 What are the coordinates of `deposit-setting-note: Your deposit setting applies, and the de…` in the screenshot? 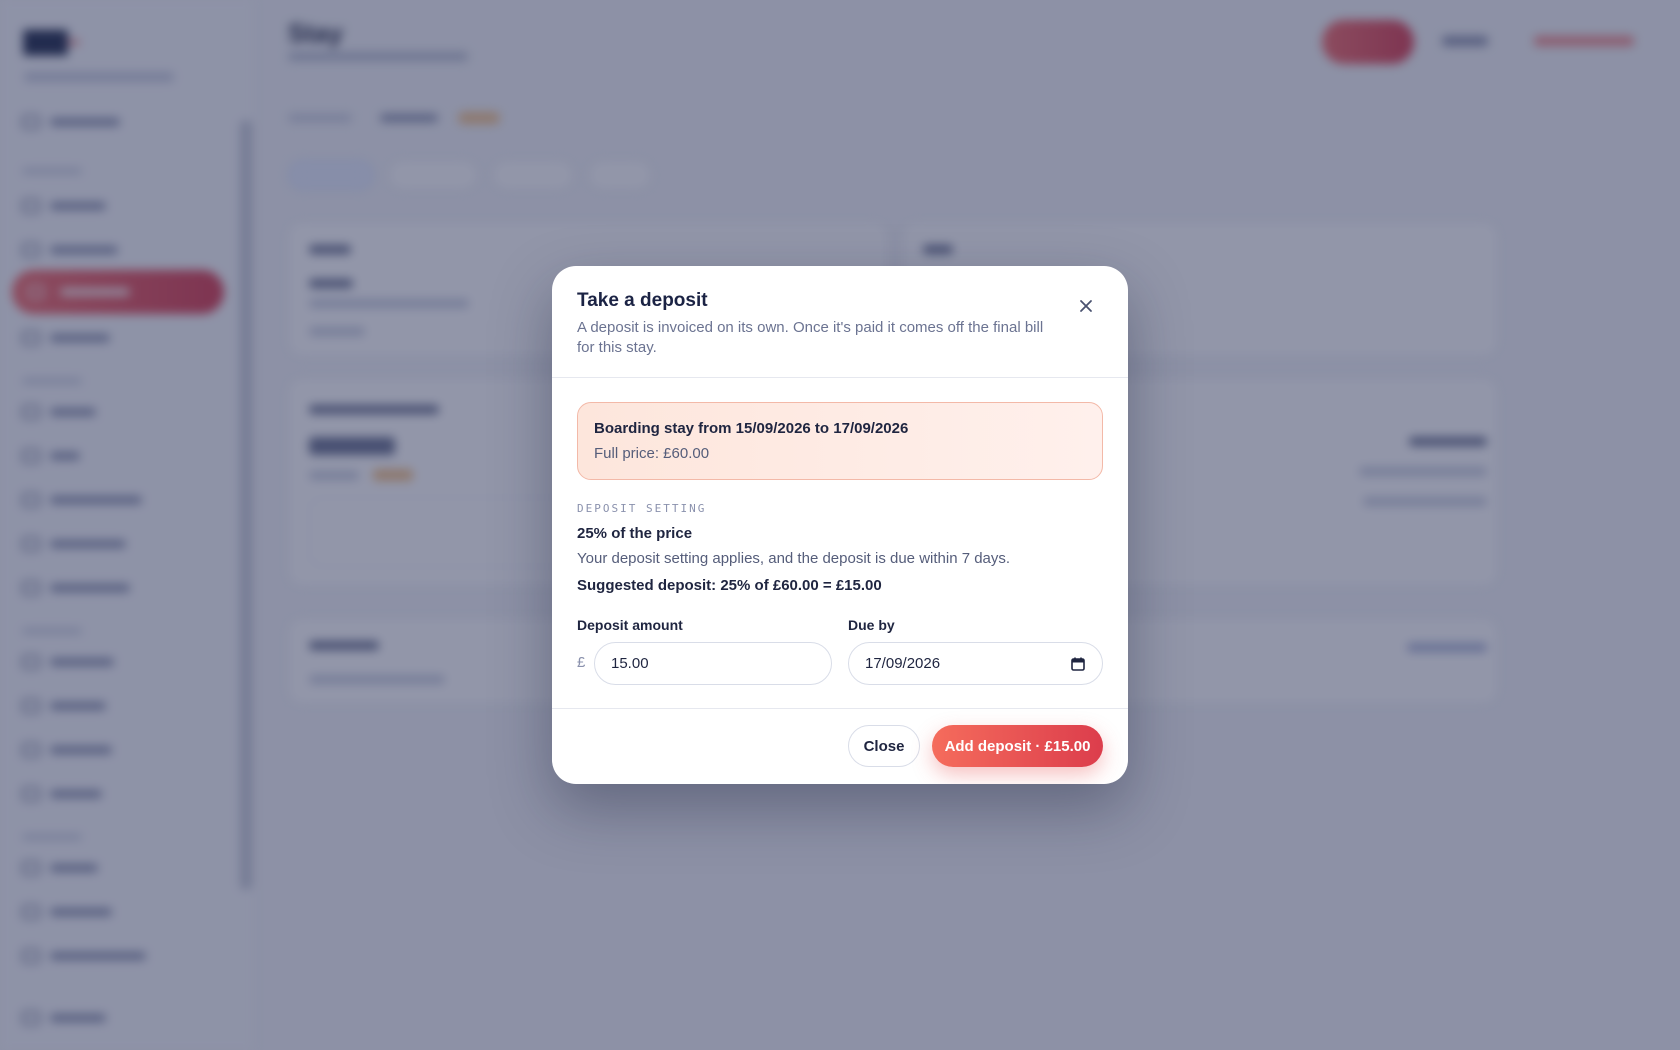 It's located at (794, 558).